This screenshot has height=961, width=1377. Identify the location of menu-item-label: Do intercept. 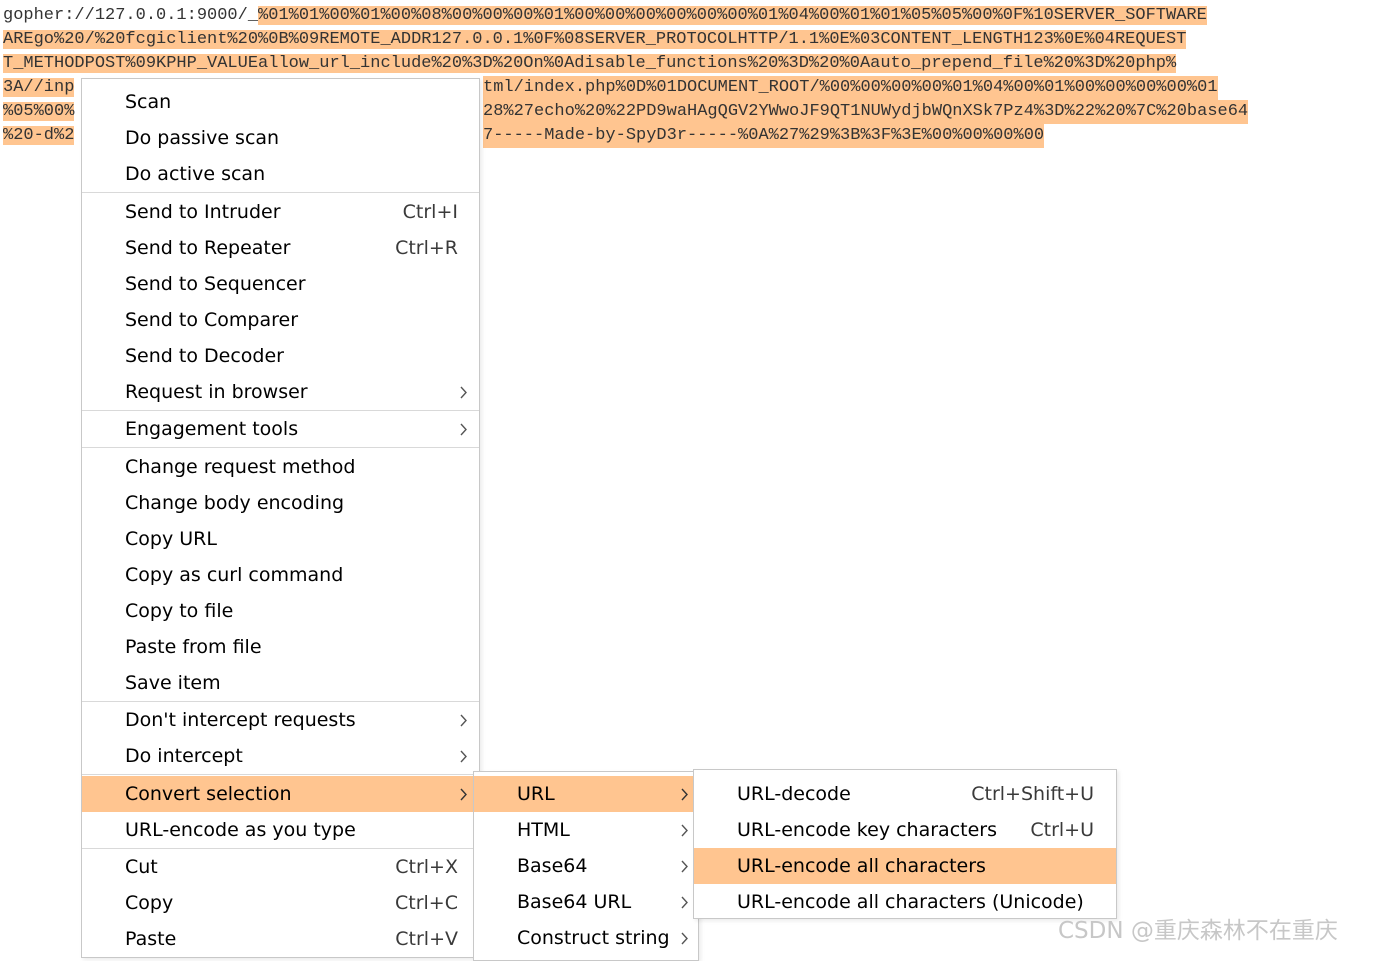
(184, 756).